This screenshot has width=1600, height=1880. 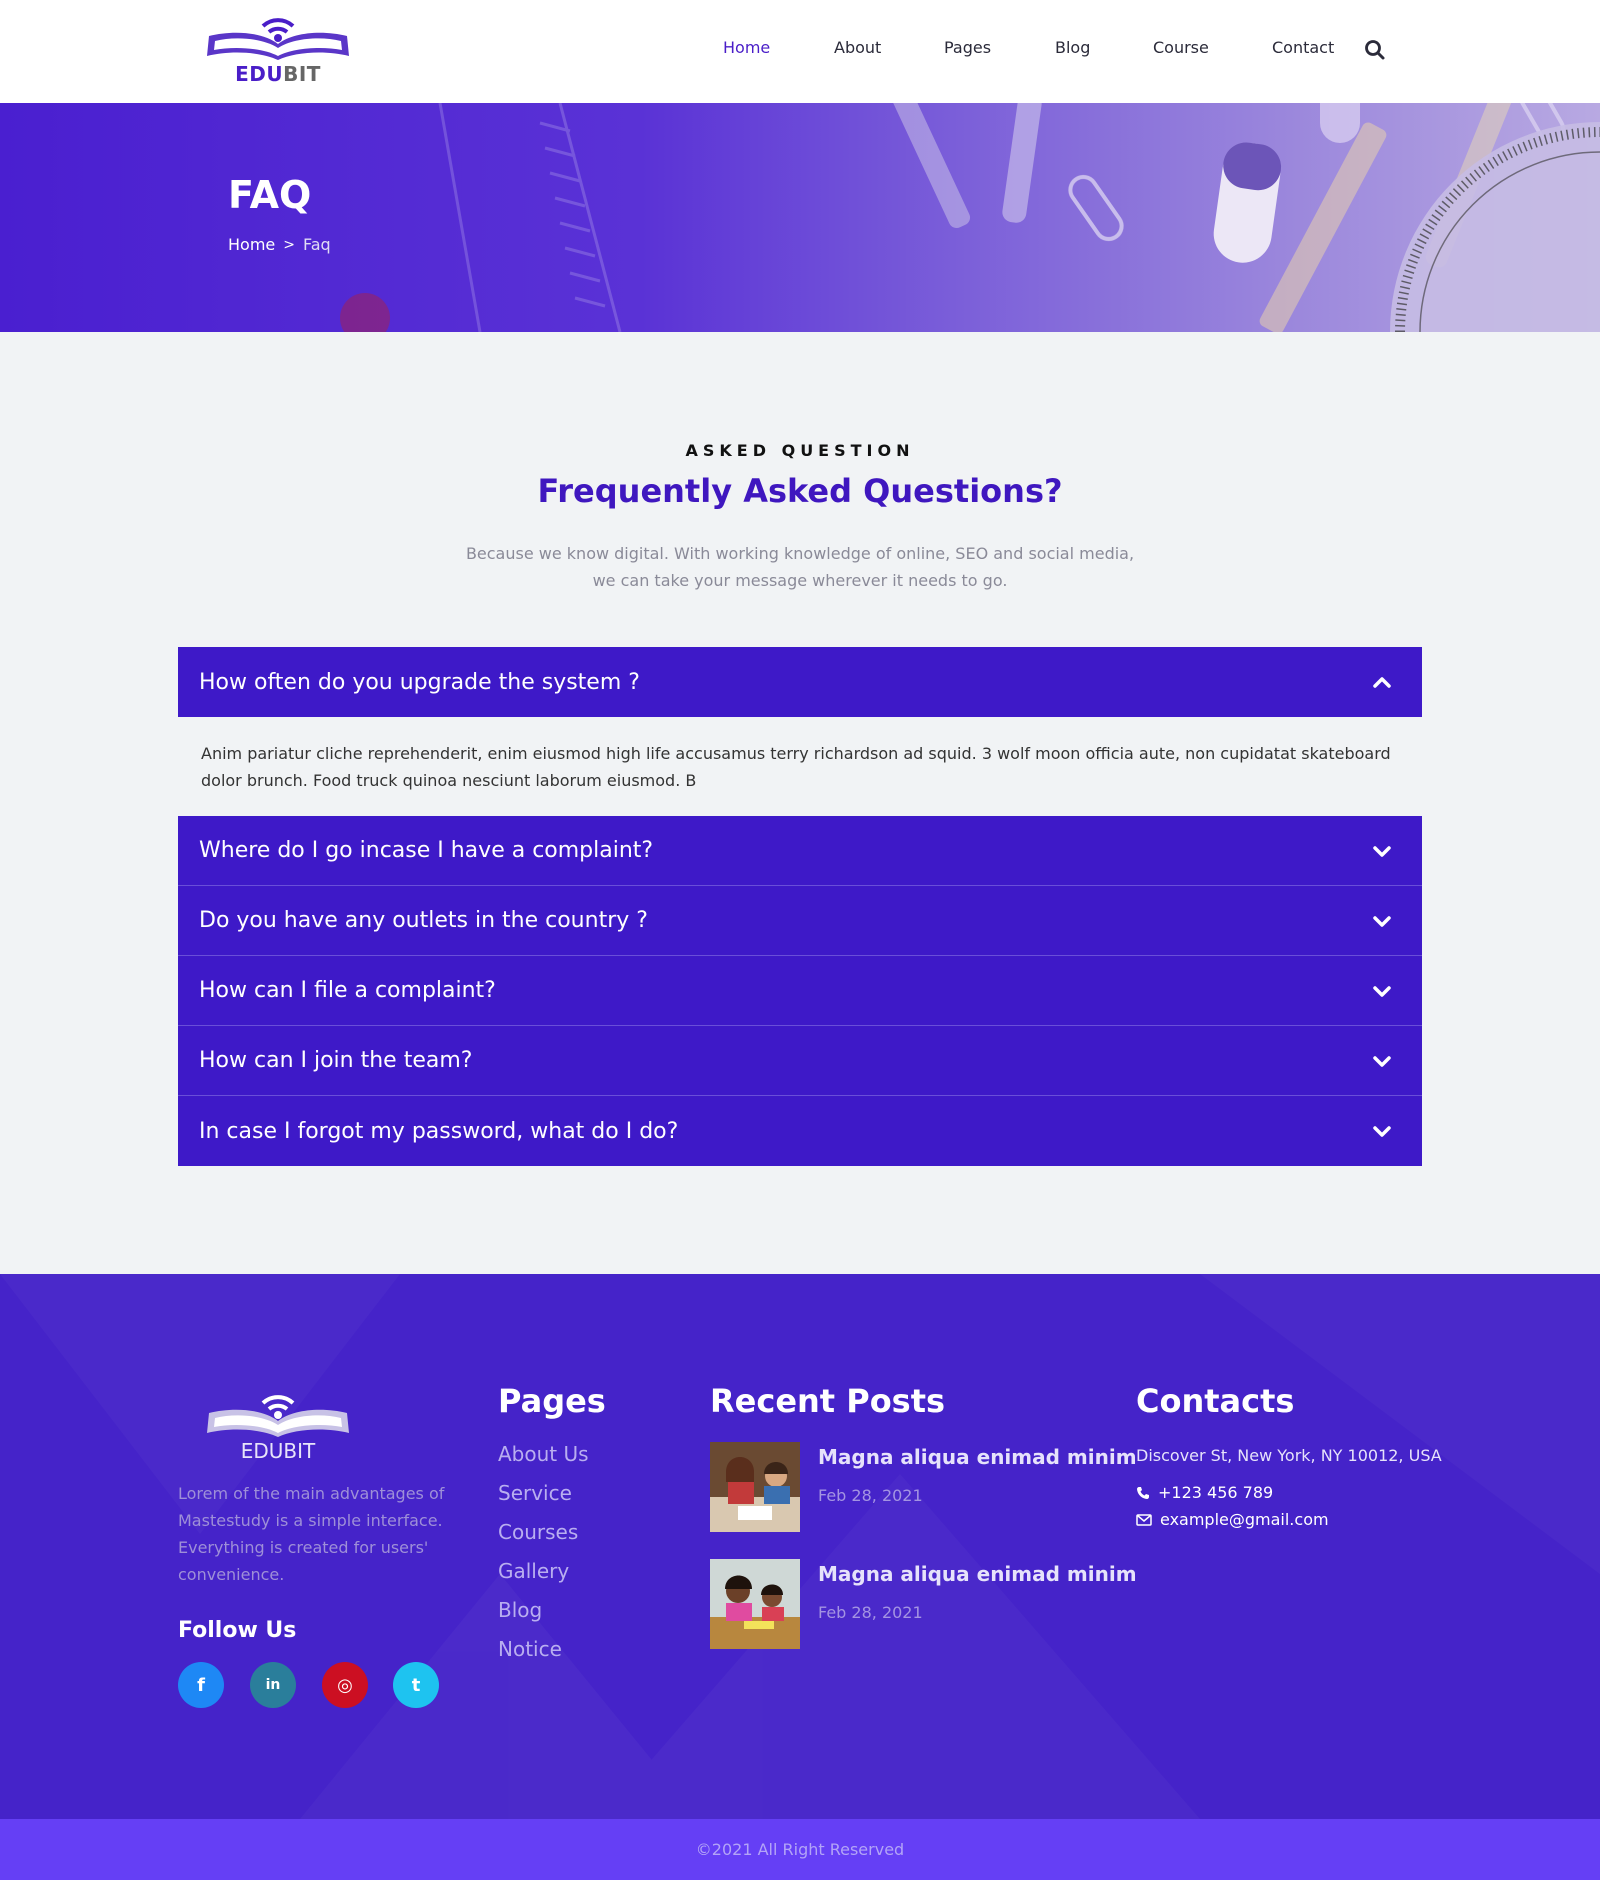 I want to click on pages-title: Pages, so click(x=552, y=1401).